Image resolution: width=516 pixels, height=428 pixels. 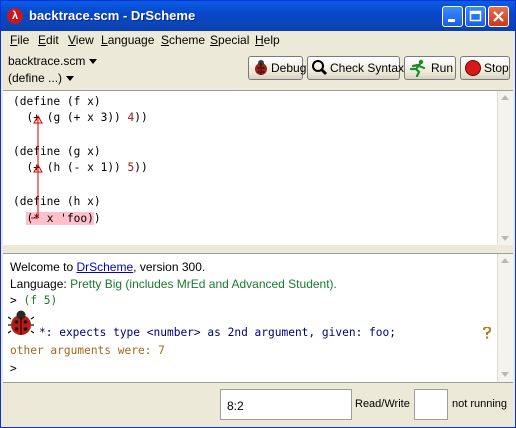 I want to click on minimize-icon, so click(x=451, y=20).